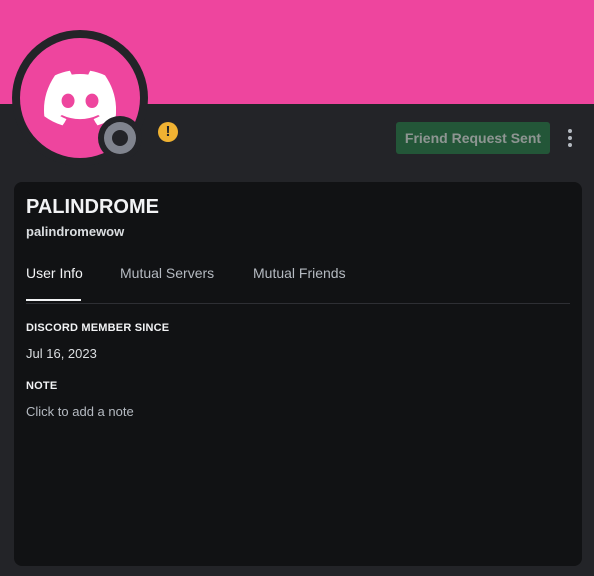 The image size is (594, 576). I want to click on member-since-title: DISCORD MEMBER SINCE, so click(98, 328).